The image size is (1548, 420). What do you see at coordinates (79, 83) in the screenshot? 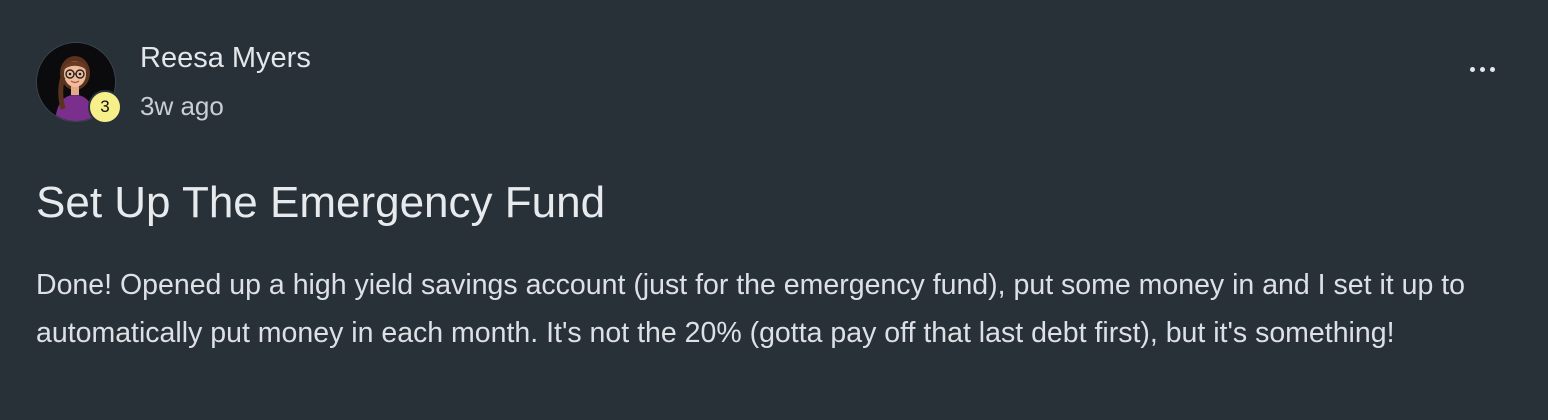
I see `avatar-container: 3` at bounding box center [79, 83].